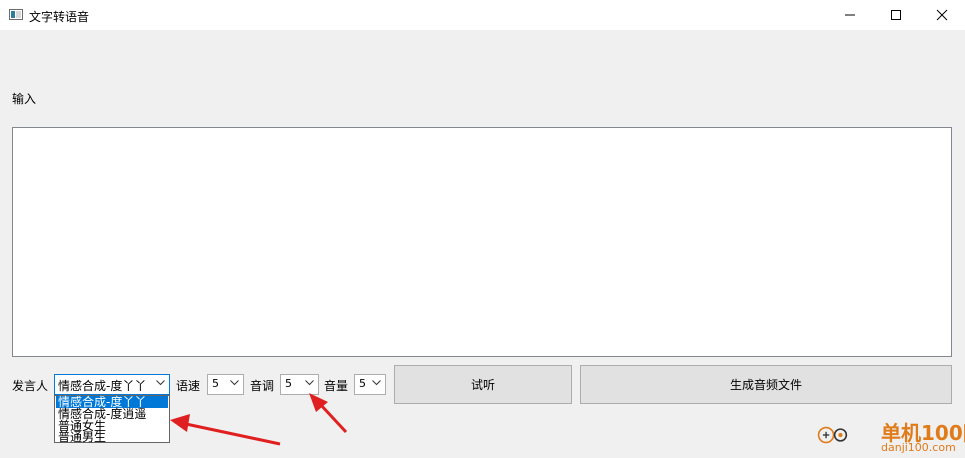  What do you see at coordinates (102, 386) in the screenshot?
I see `speaker-selected-value: 情感合成-度丫丫` at bounding box center [102, 386].